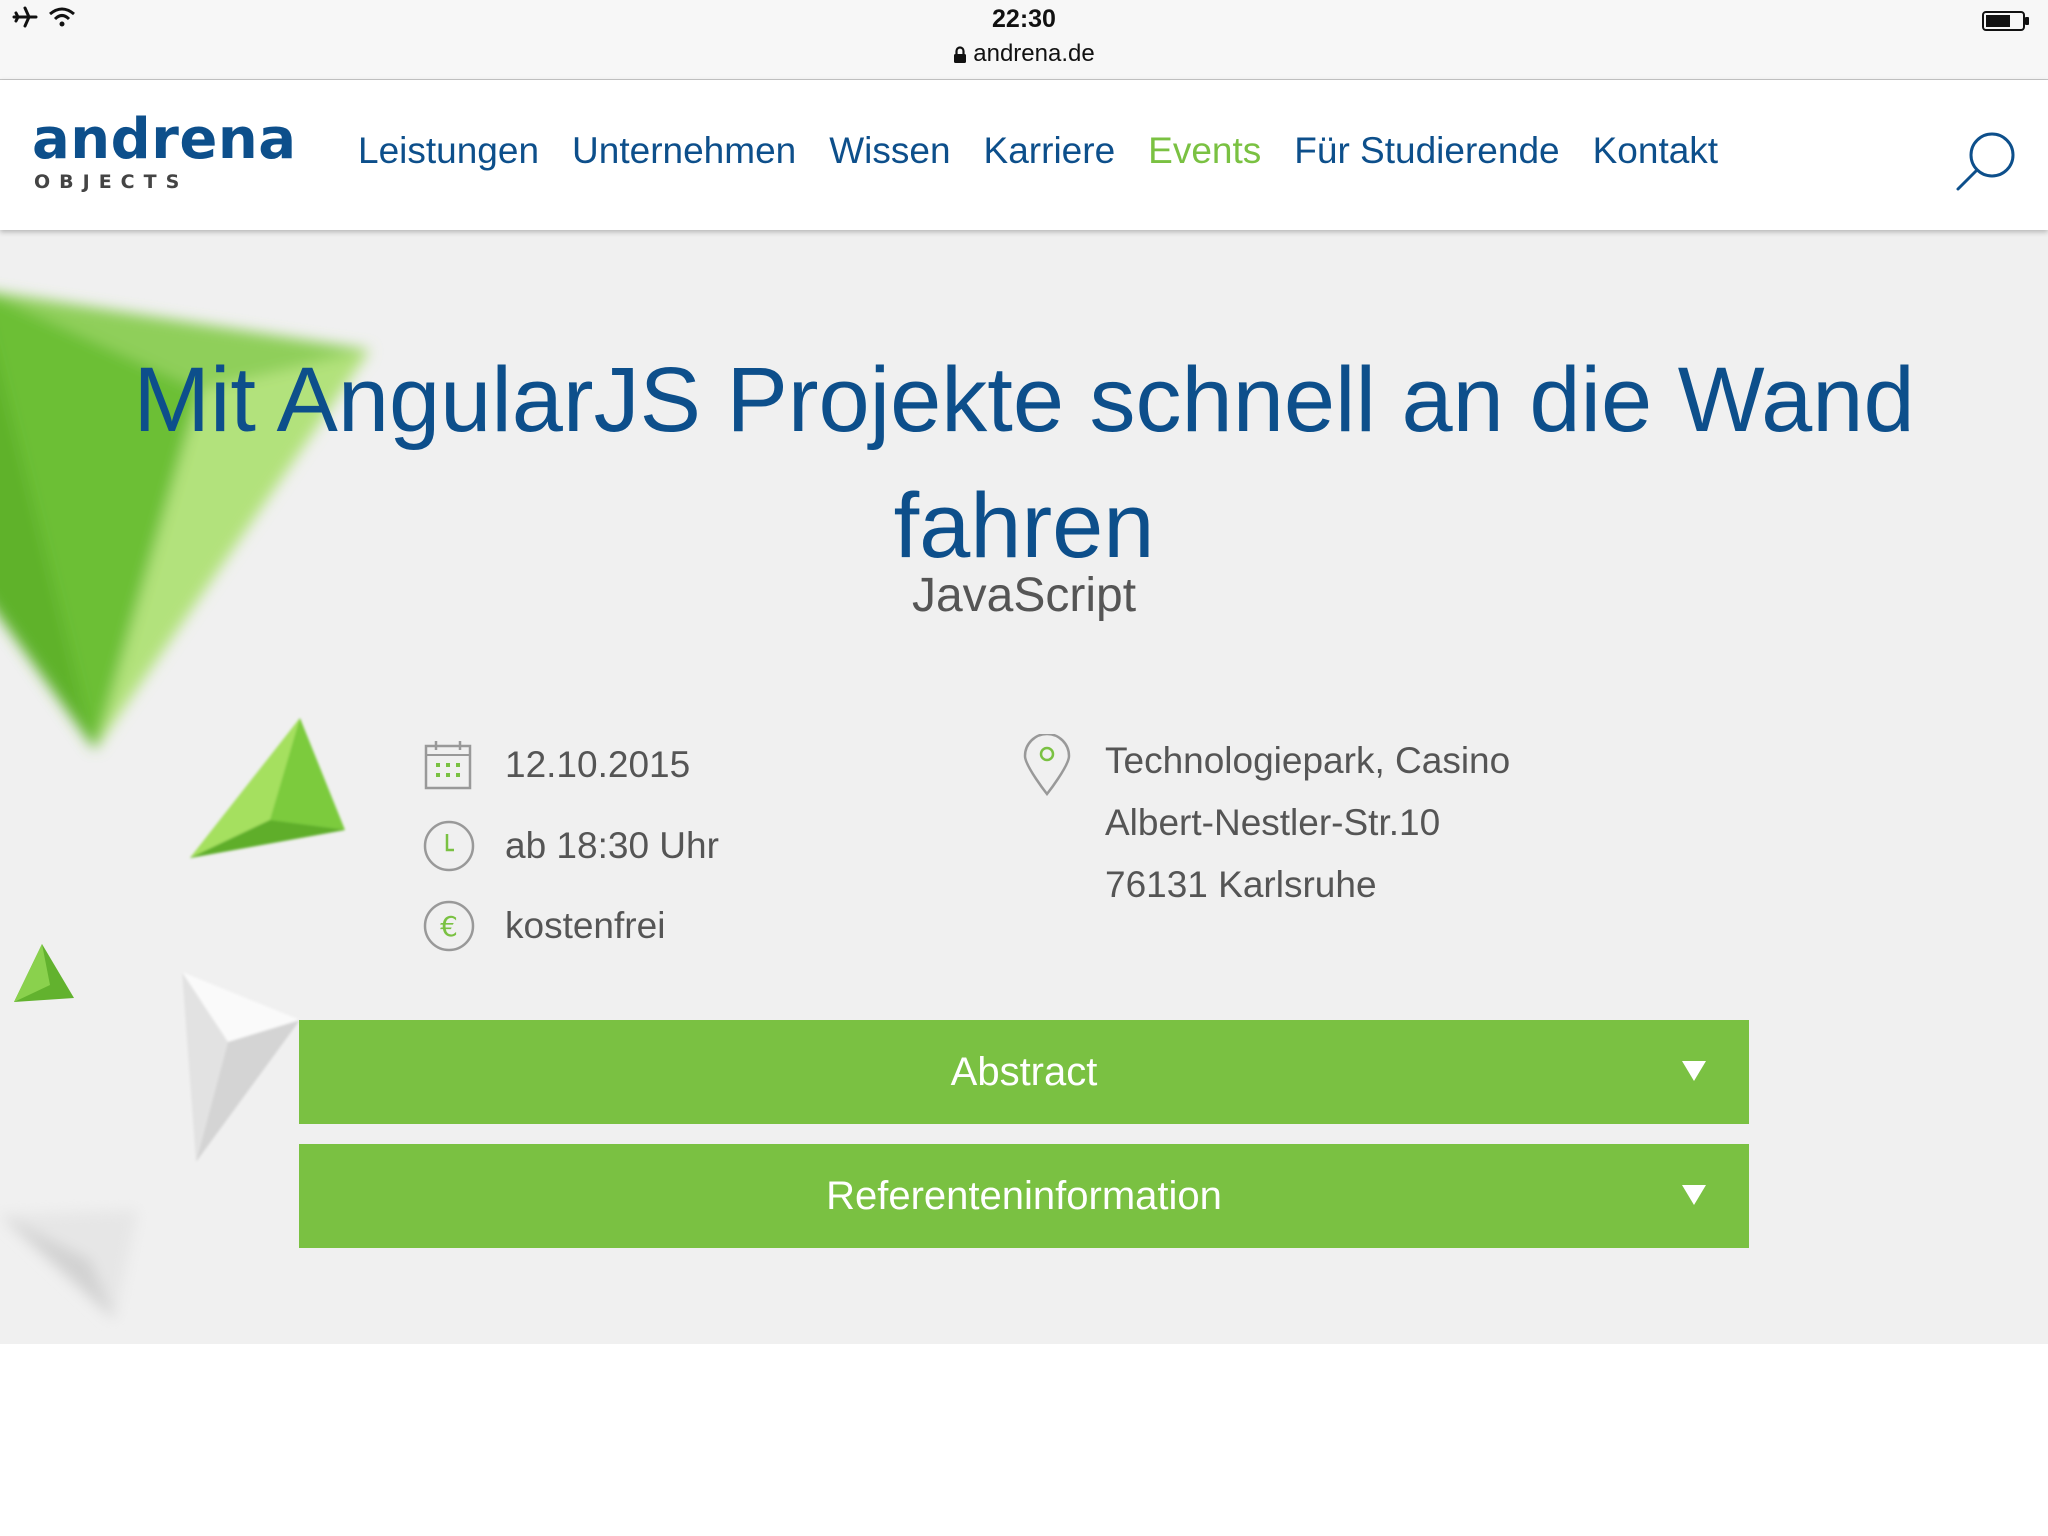 The width and height of the screenshot is (2048, 1536). I want to click on lock-icon, so click(960, 54).